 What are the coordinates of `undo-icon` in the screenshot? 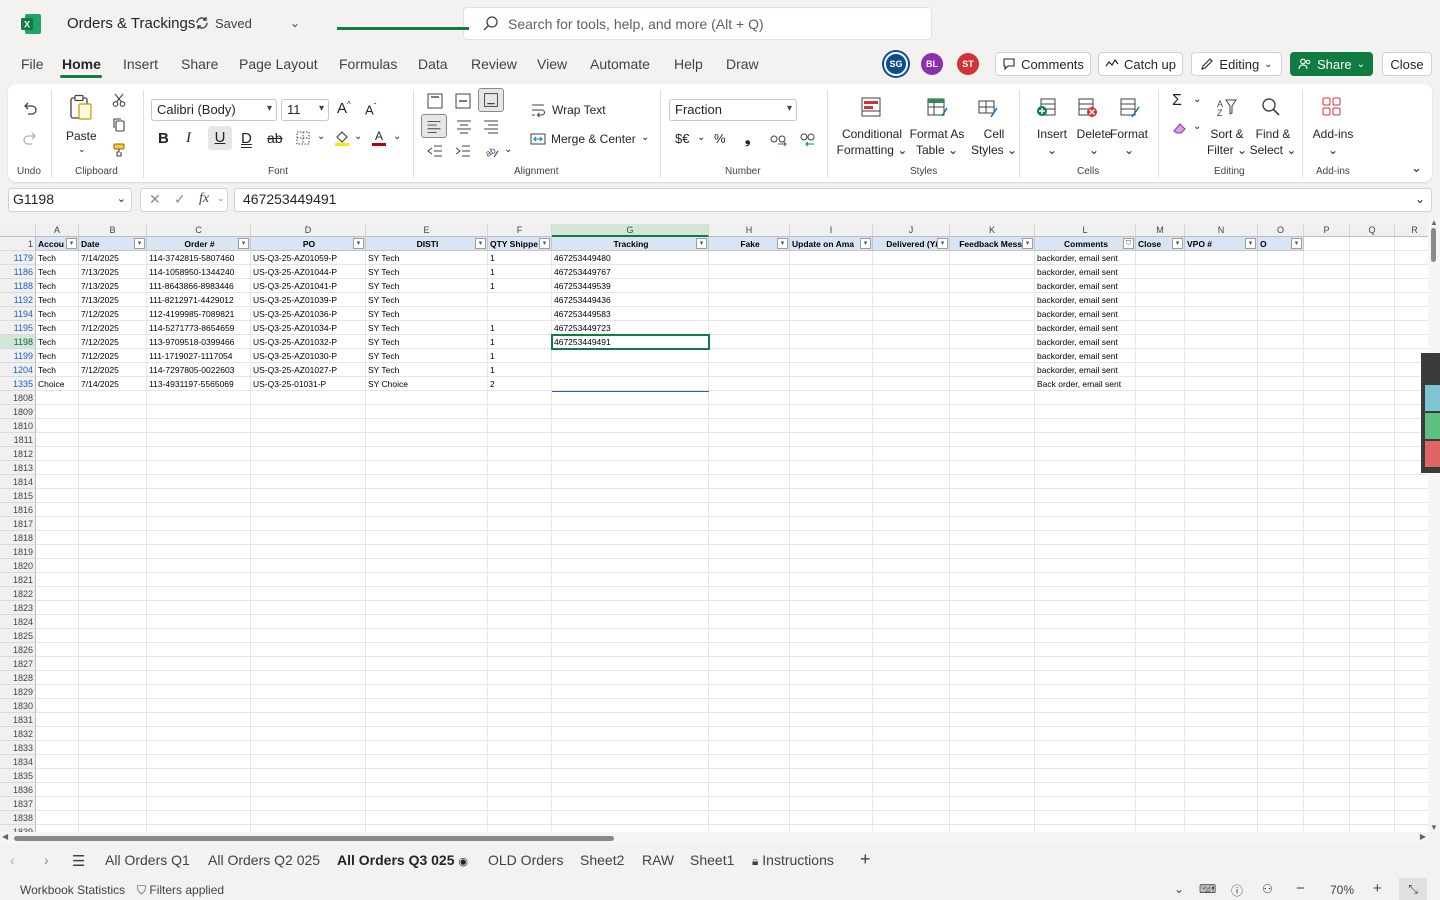 It's located at (30, 108).